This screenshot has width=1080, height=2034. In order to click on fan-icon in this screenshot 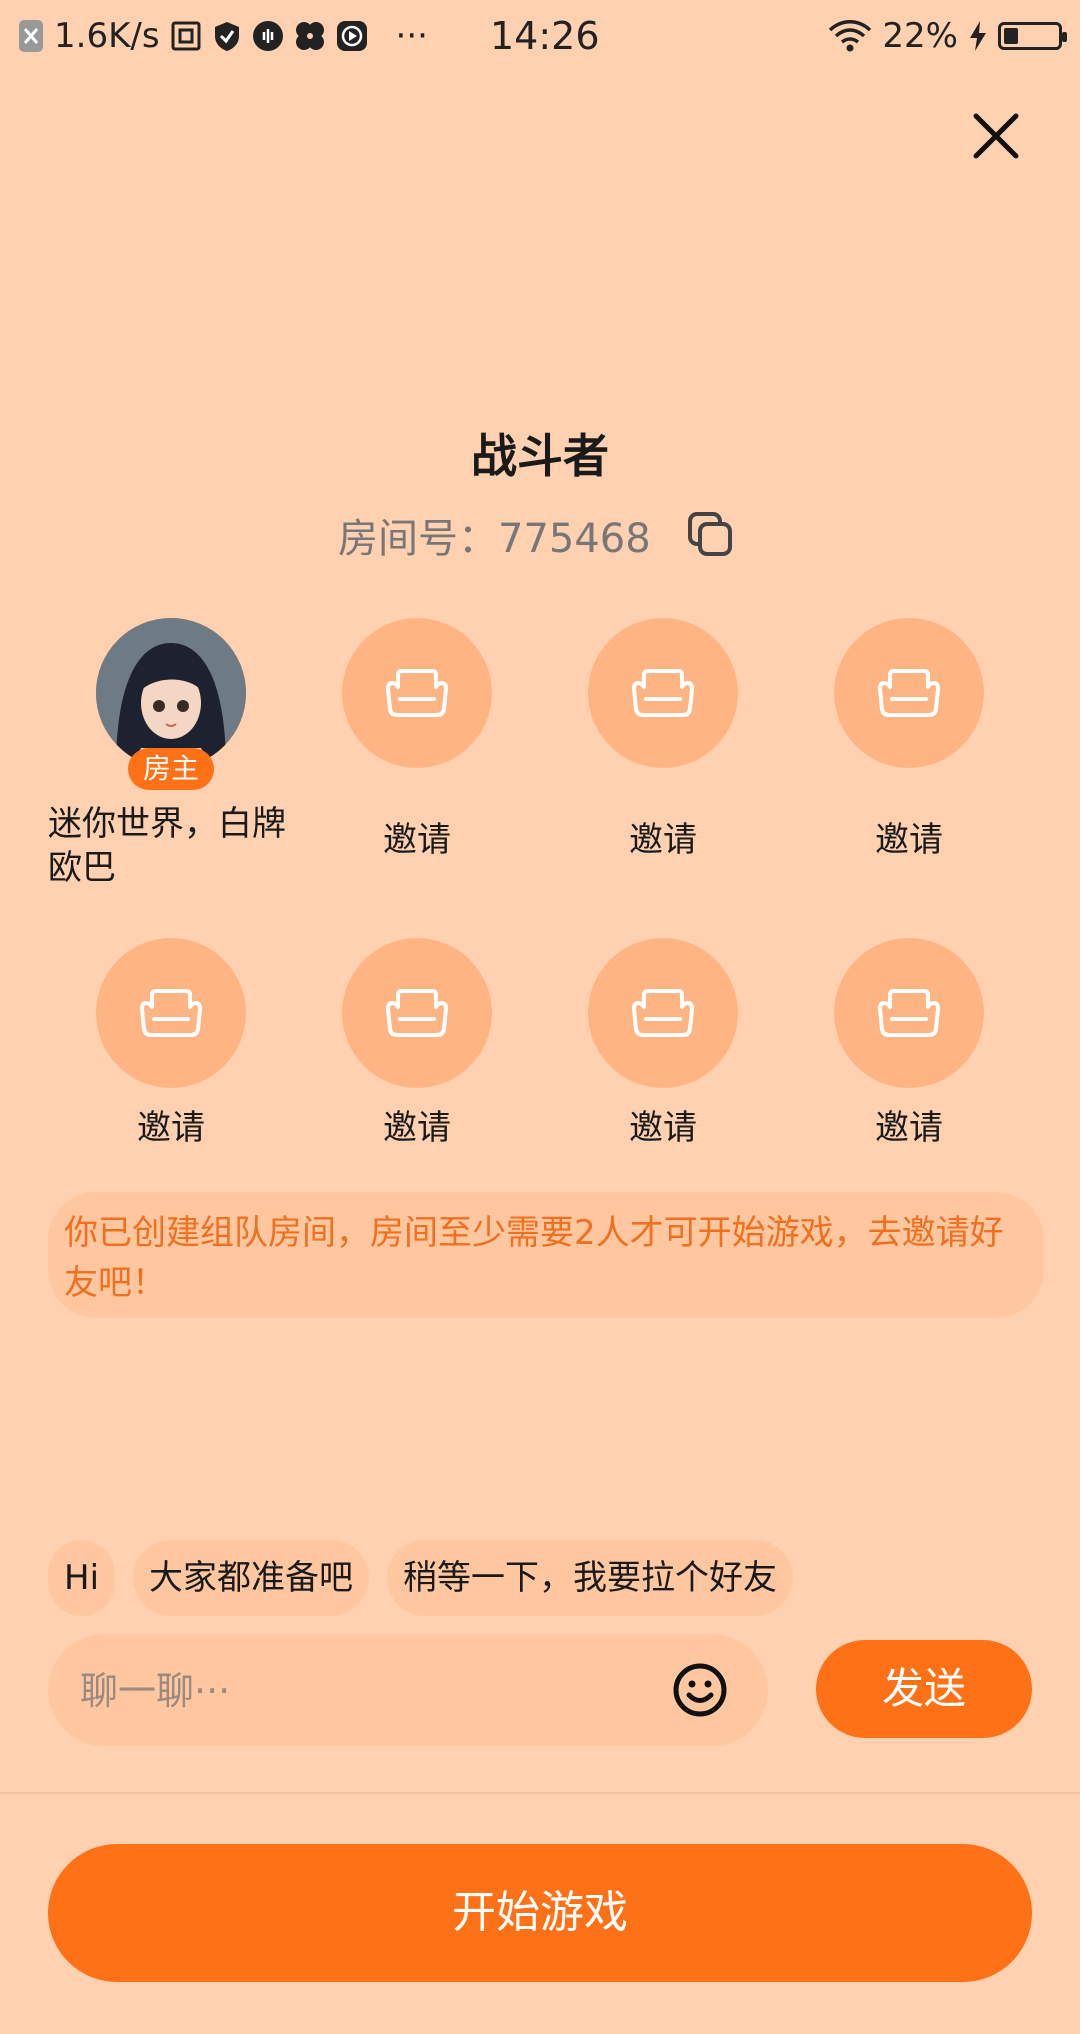, I will do `click(310, 36)`.